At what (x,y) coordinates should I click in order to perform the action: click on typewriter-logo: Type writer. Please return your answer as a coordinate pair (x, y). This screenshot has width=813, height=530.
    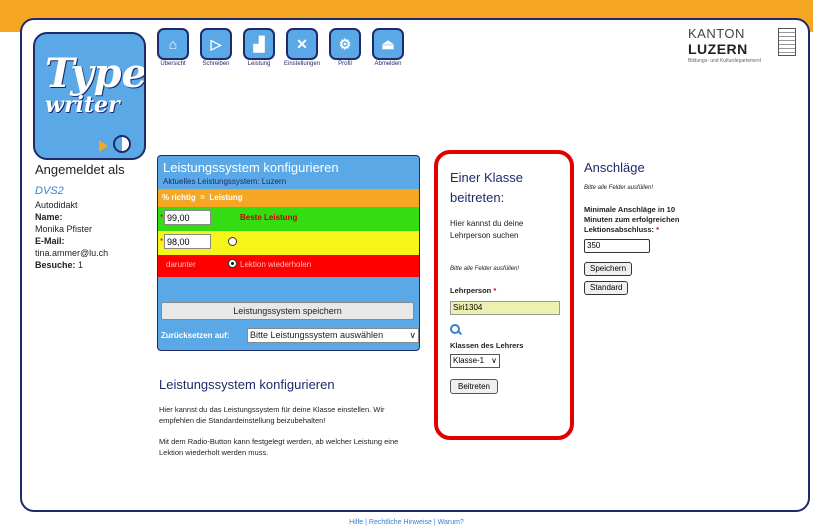
    Looking at the image, I should click on (89, 96).